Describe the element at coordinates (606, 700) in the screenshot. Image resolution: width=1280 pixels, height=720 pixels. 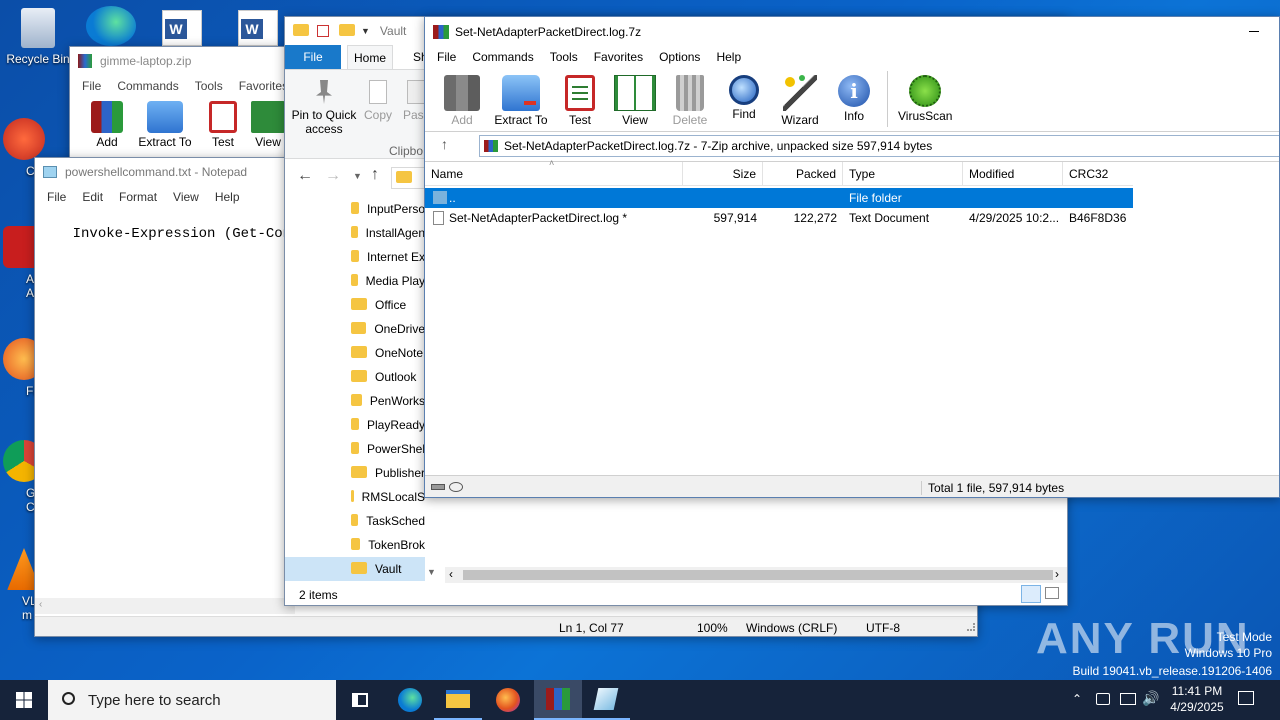
I see `taskbar-notepad` at that location.